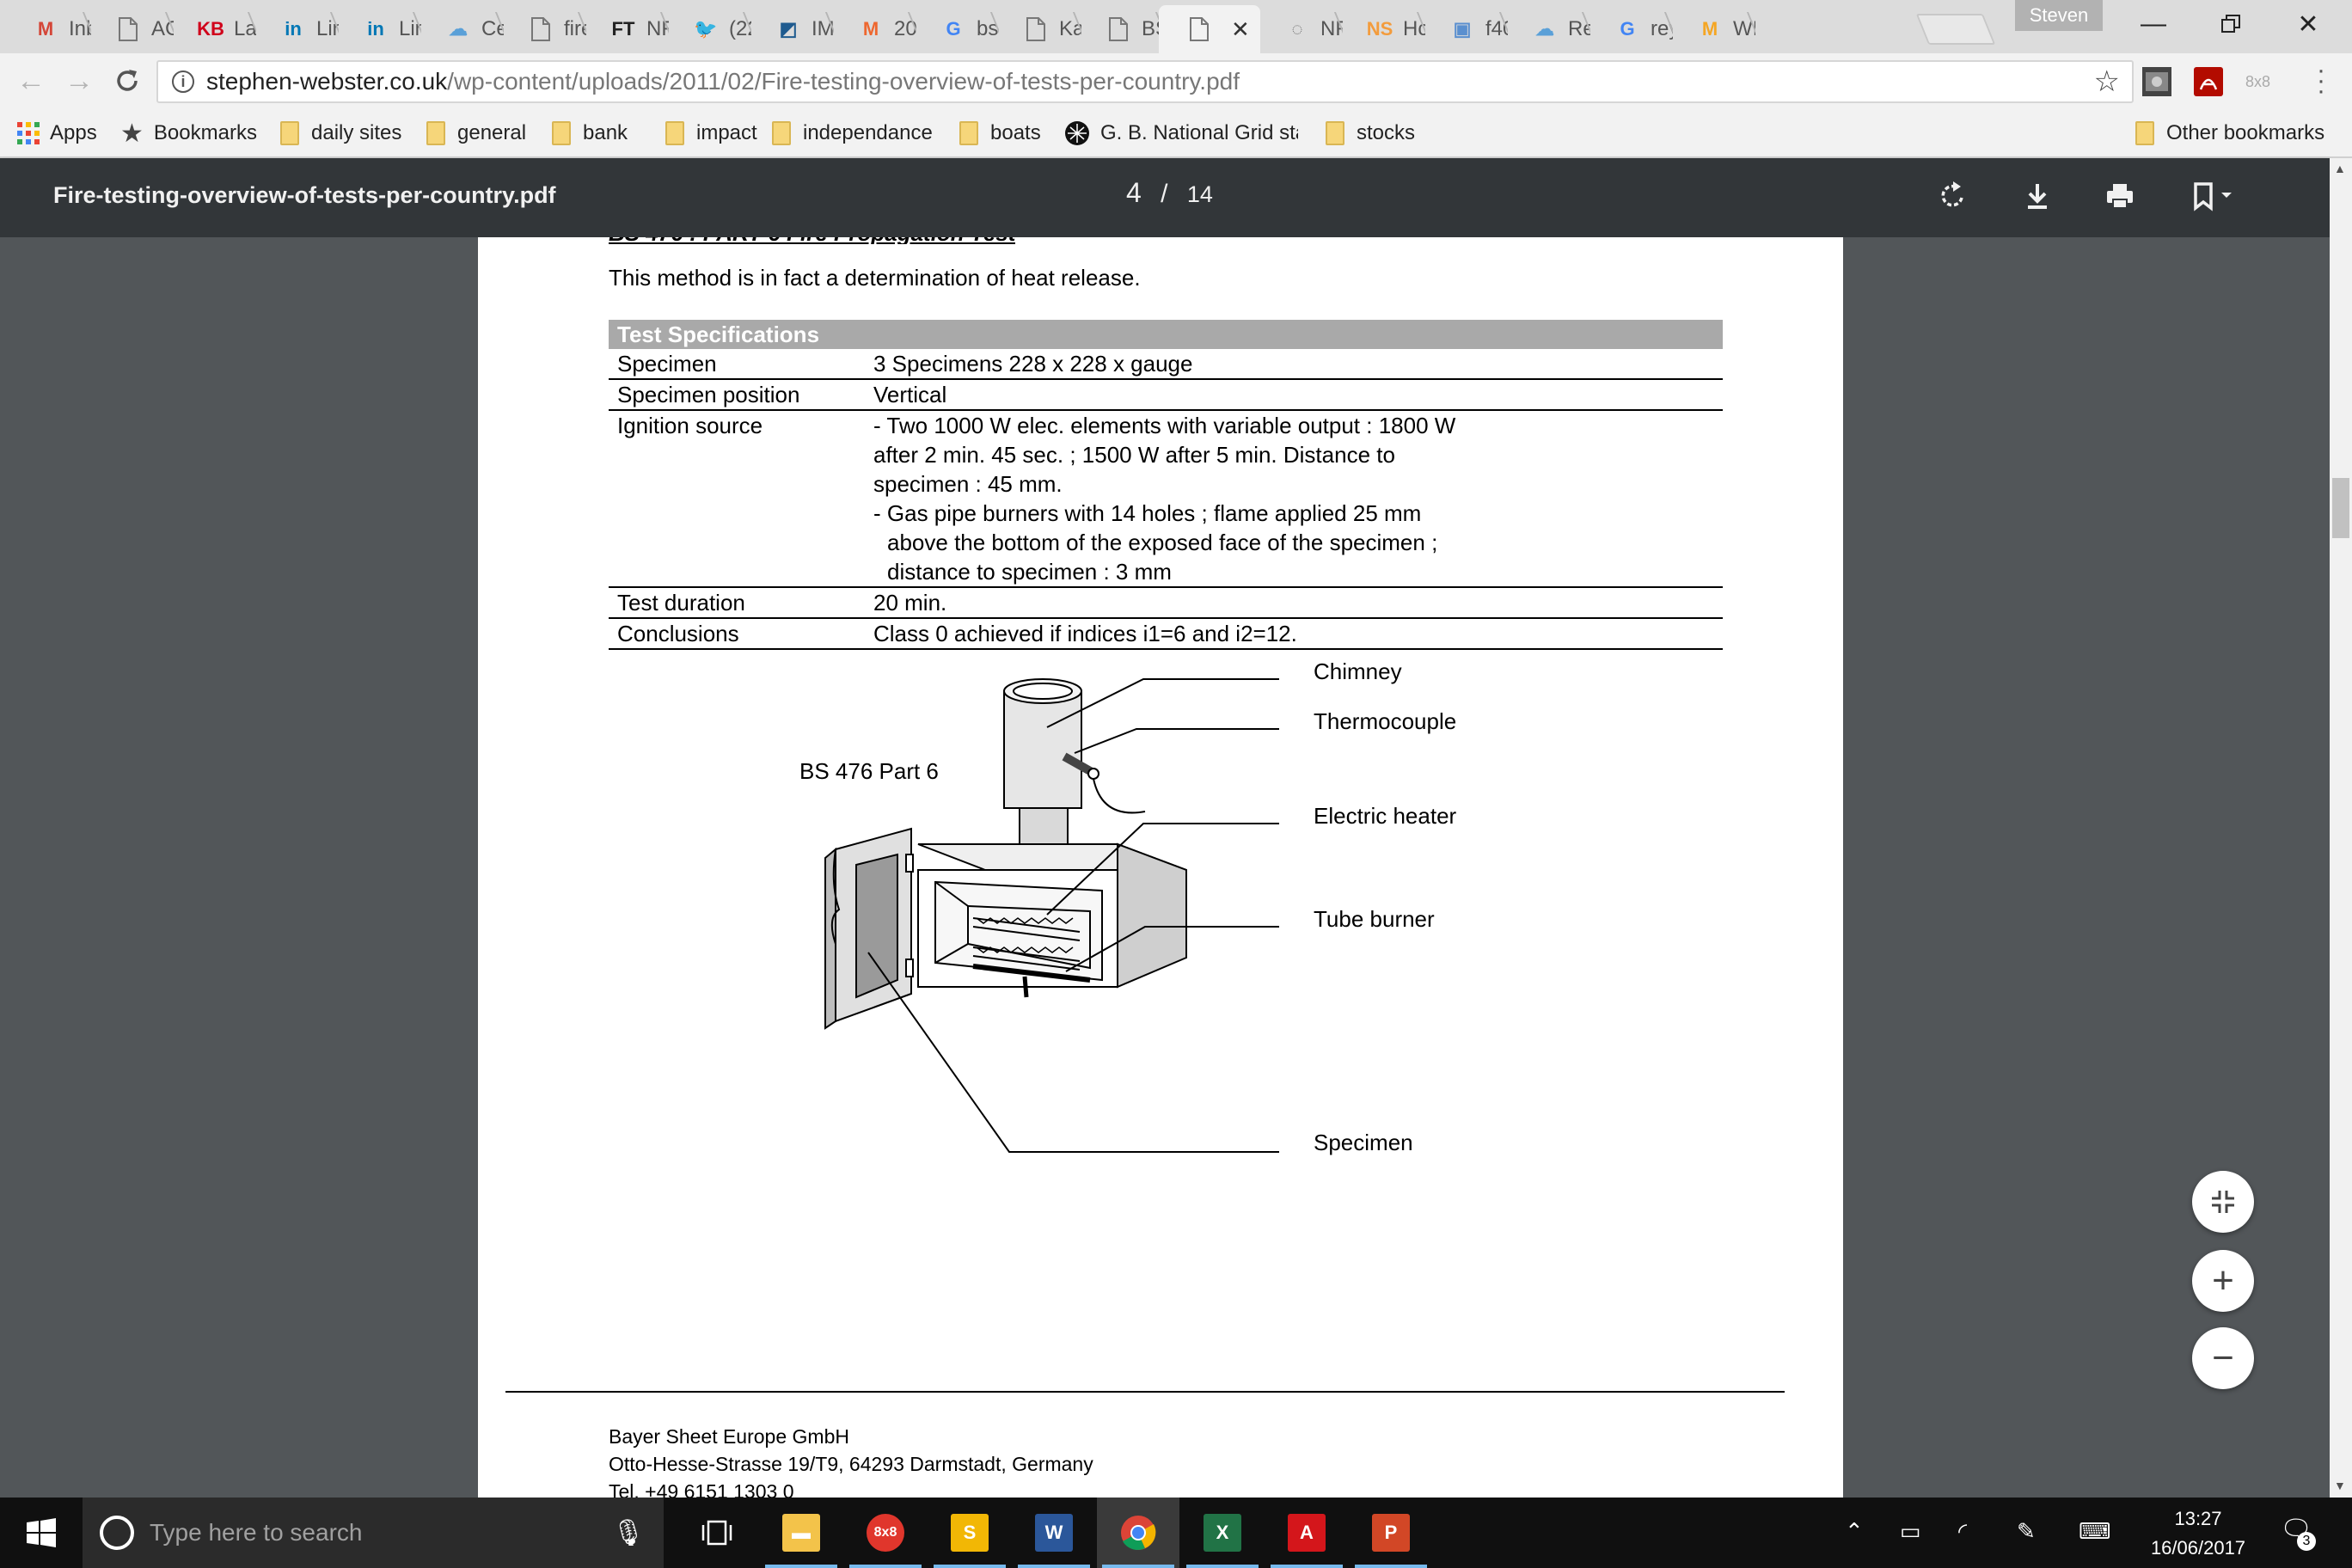 This screenshot has width=2352, height=1568. What do you see at coordinates (1222, 1533) in the screenshot?
I see `taskbar-app-excel: X` at bounding box center [1222, 1533].